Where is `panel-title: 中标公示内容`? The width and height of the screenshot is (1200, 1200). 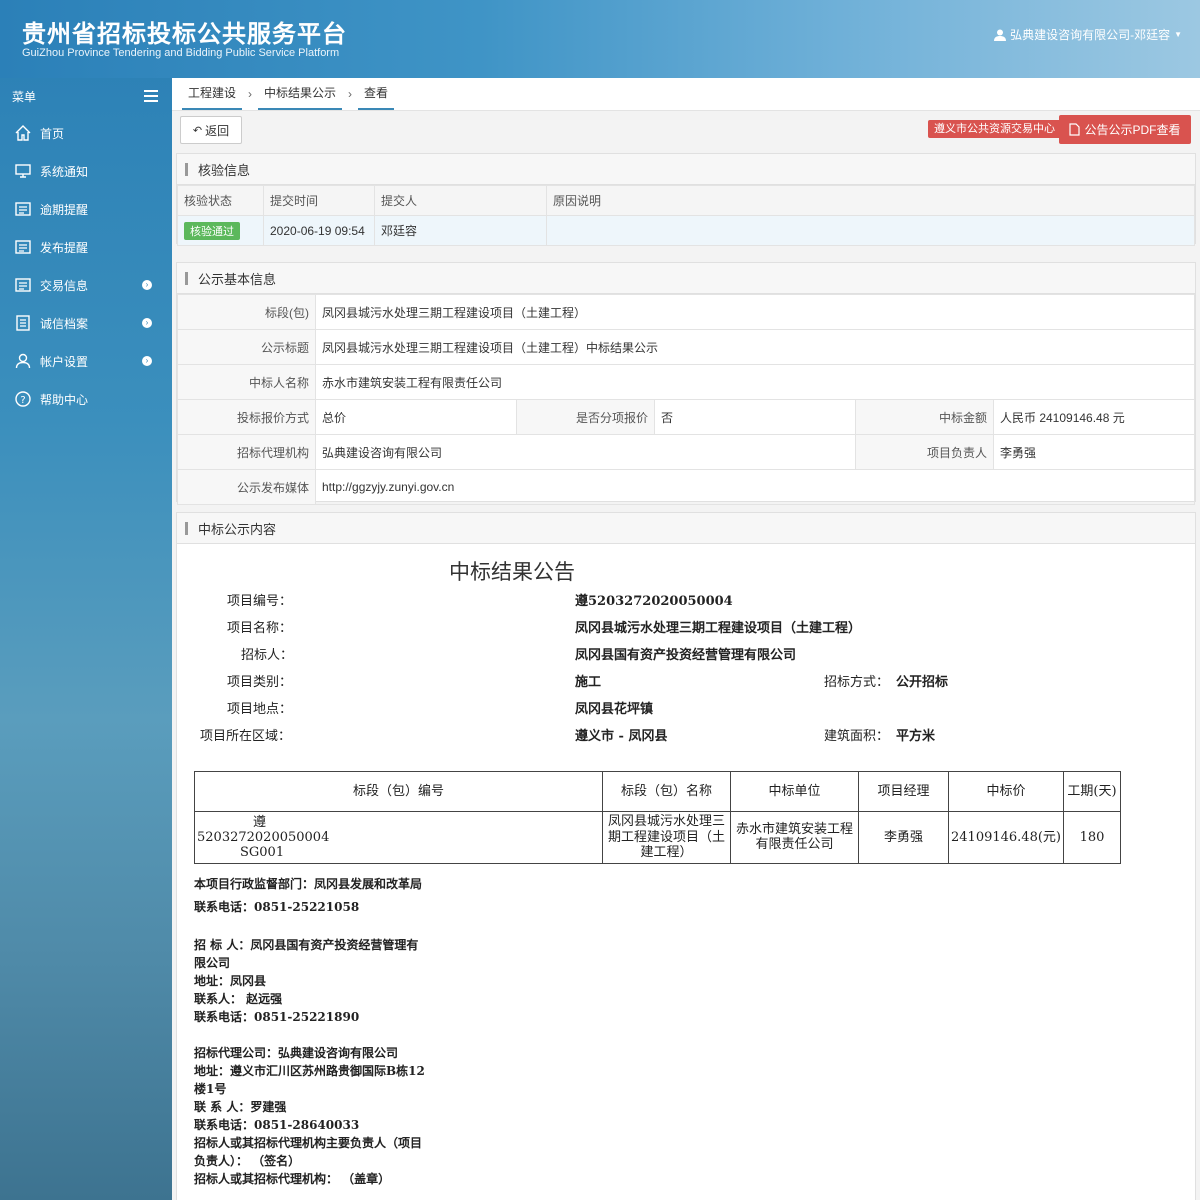
panel-title: 中标公示内容 is located at coordinates (686, 528).